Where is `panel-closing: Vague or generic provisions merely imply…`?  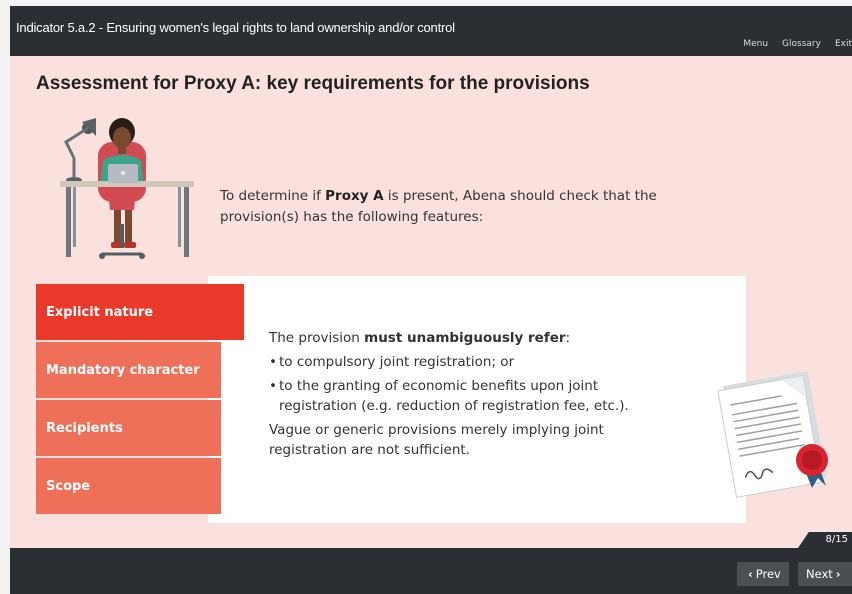
panel-closing: Vague or generic provisions merely imply… is located at coordinates (436, 440).